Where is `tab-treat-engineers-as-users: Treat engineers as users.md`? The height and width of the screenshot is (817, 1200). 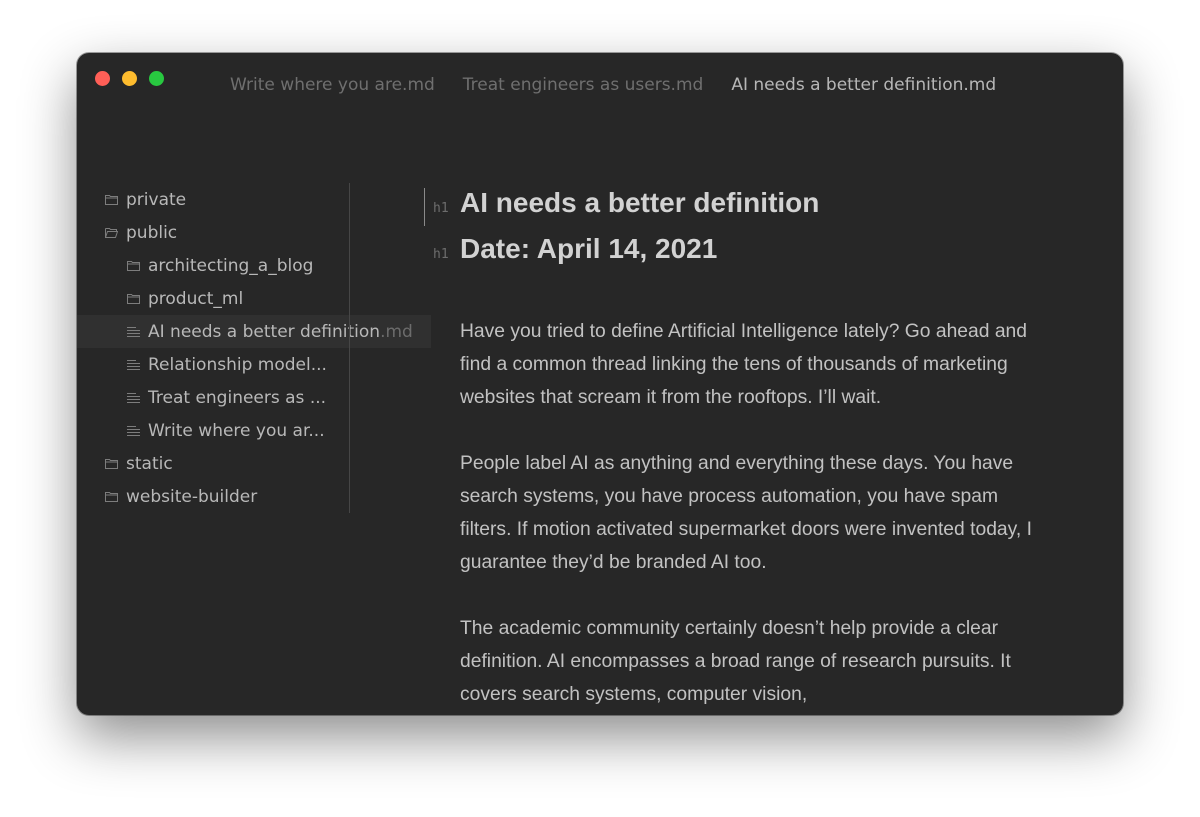
tab-treat-engineers-as-users: Treat engineers as users.md is located at coordinates (583, 85).